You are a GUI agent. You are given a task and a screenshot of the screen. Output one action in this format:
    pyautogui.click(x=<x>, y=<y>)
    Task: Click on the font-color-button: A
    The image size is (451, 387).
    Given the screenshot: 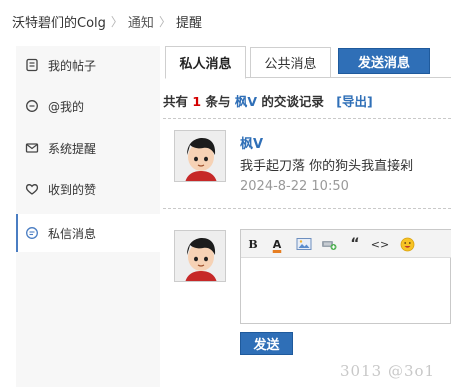 What is the action you would take?
    pyautogui.click(x=277, y=244)
    